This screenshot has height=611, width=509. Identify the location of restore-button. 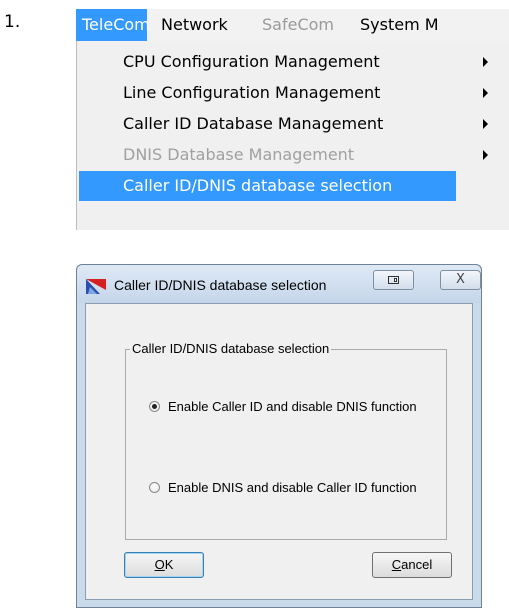
(393, 280).